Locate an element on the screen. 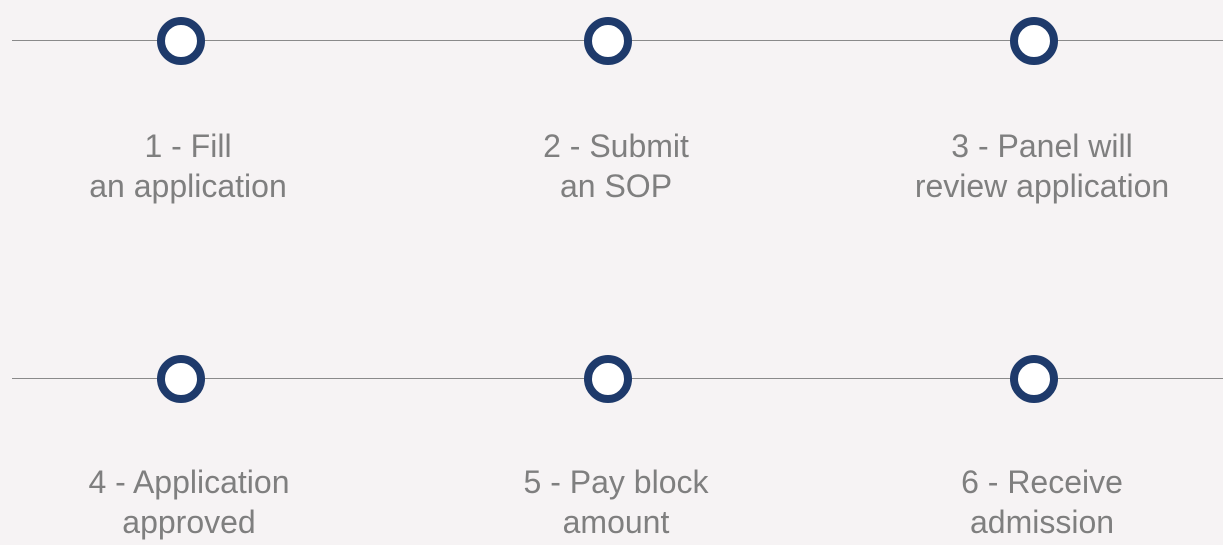  step-5-marker-icon is located at coordinates (608, 379).